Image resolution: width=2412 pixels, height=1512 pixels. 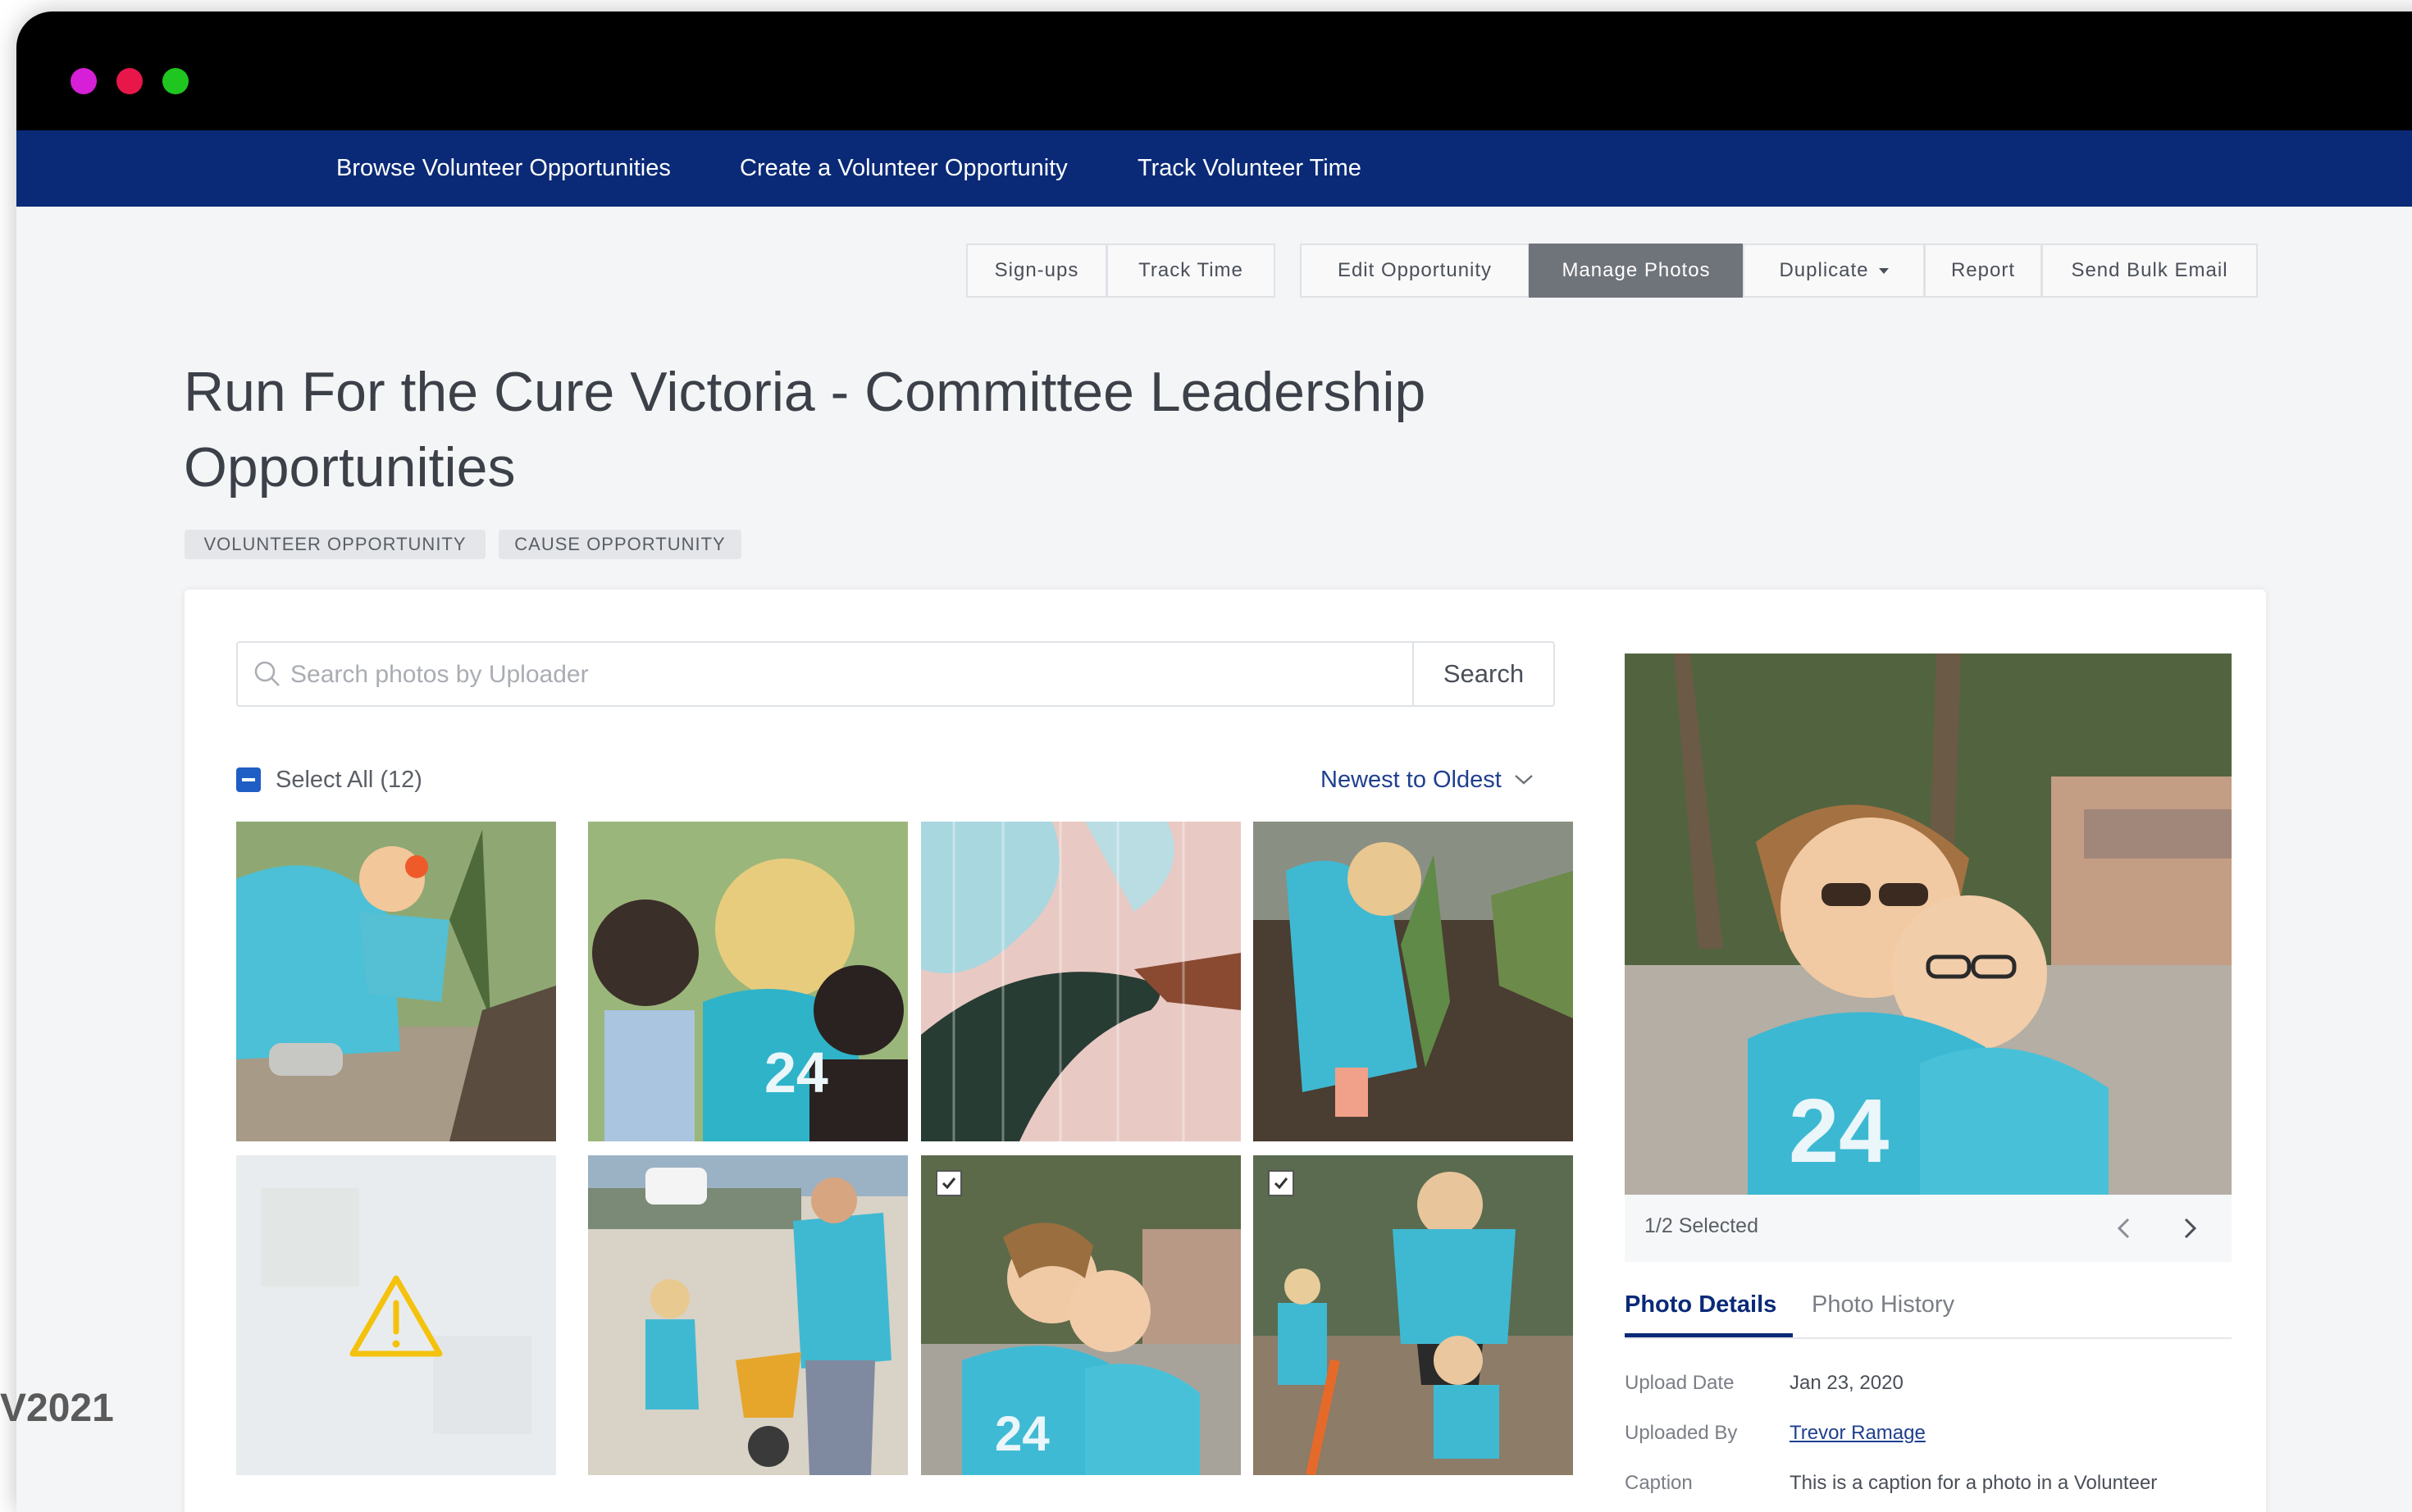 I want to click on window-minimize-dot, so click(x=129, y=81).